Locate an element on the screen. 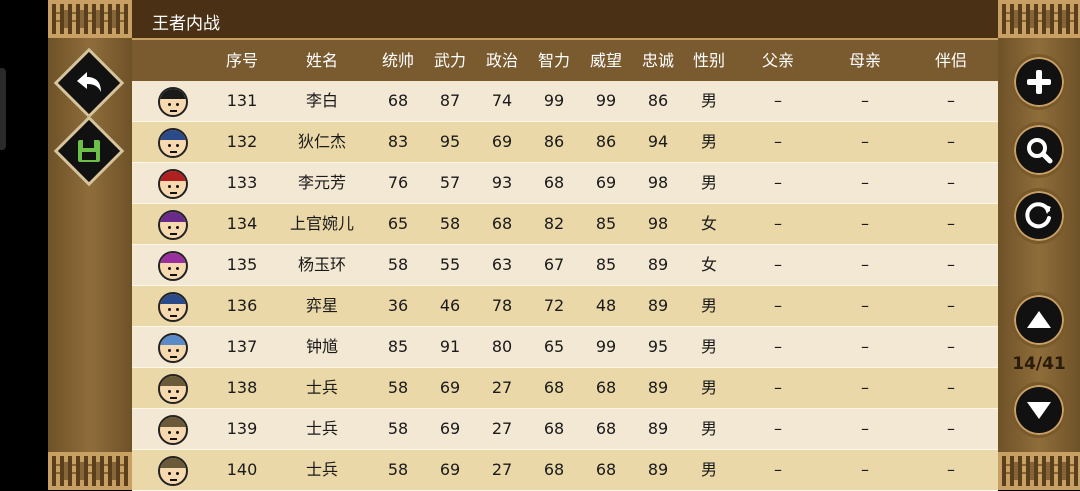  cell-zhili: 99 is located at coordinates (554, 100).